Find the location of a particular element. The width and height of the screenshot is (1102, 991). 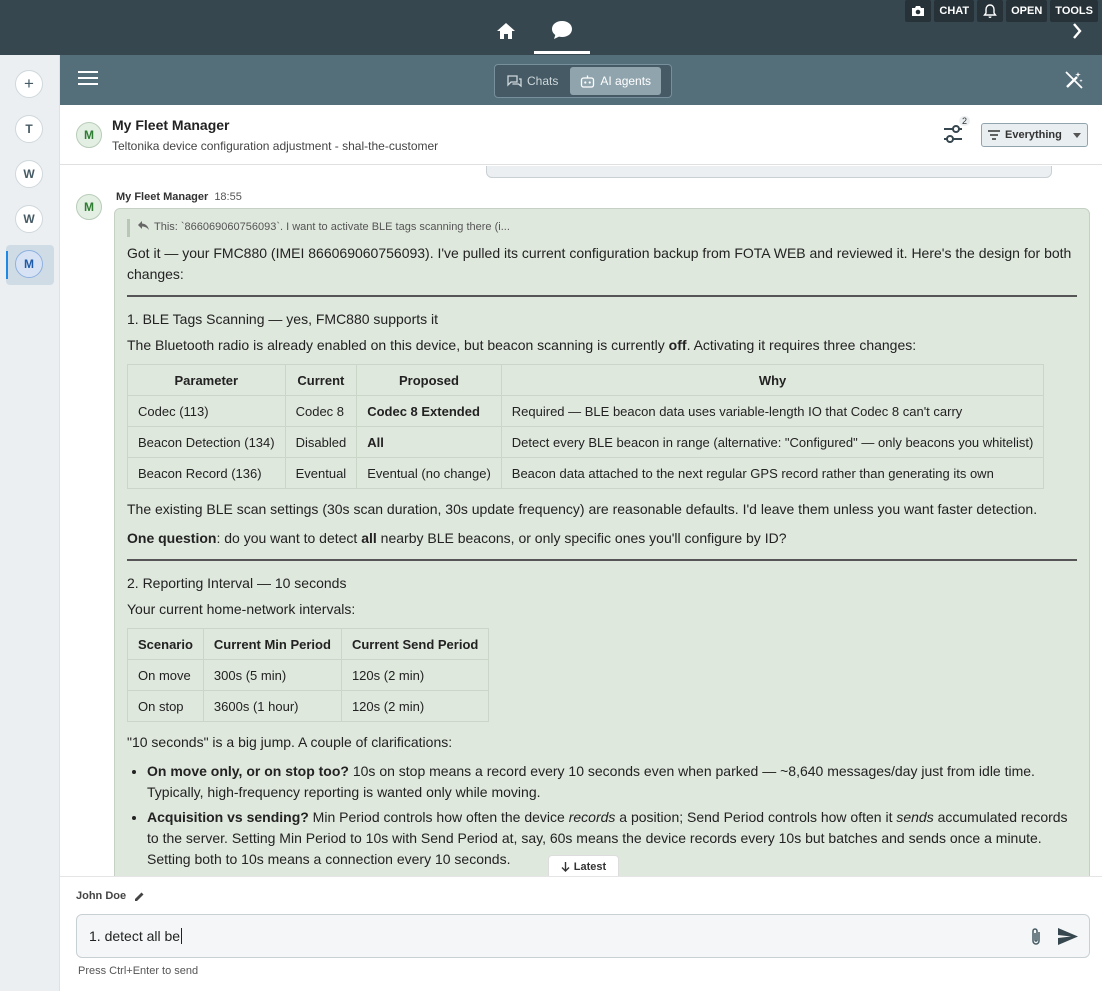

table-cell: On move is located at coordinates (165, 675).